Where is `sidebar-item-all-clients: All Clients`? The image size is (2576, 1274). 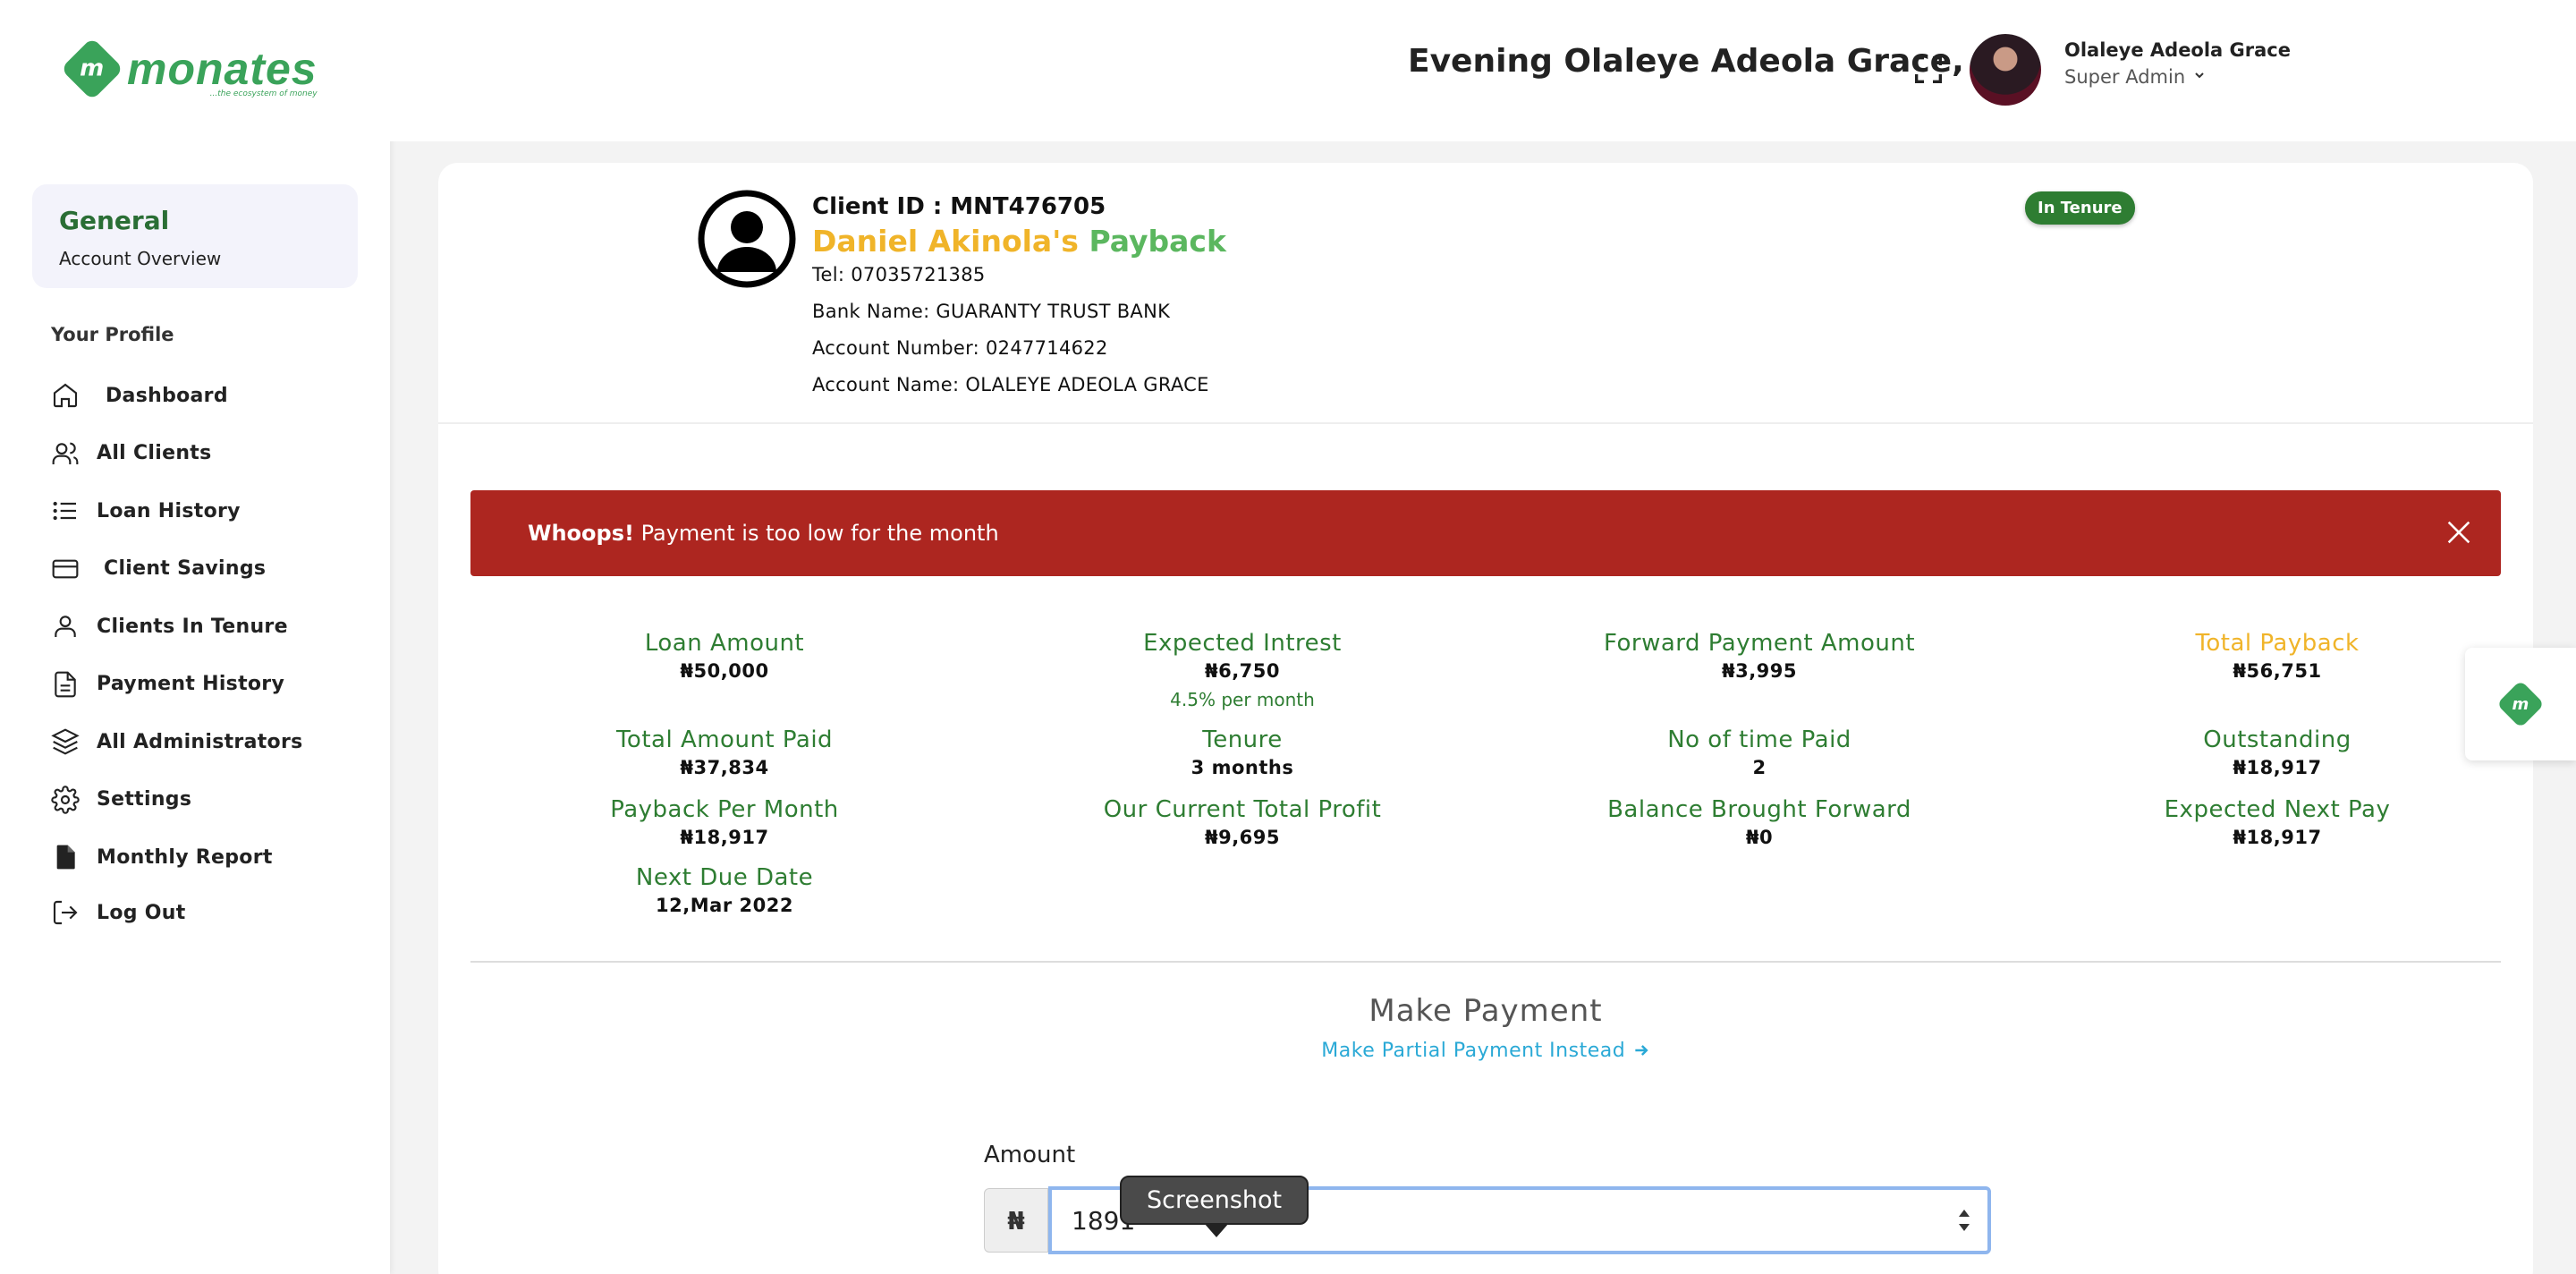
sidebar-item-all-clients: All Clients is located at coordinates (211, 453).